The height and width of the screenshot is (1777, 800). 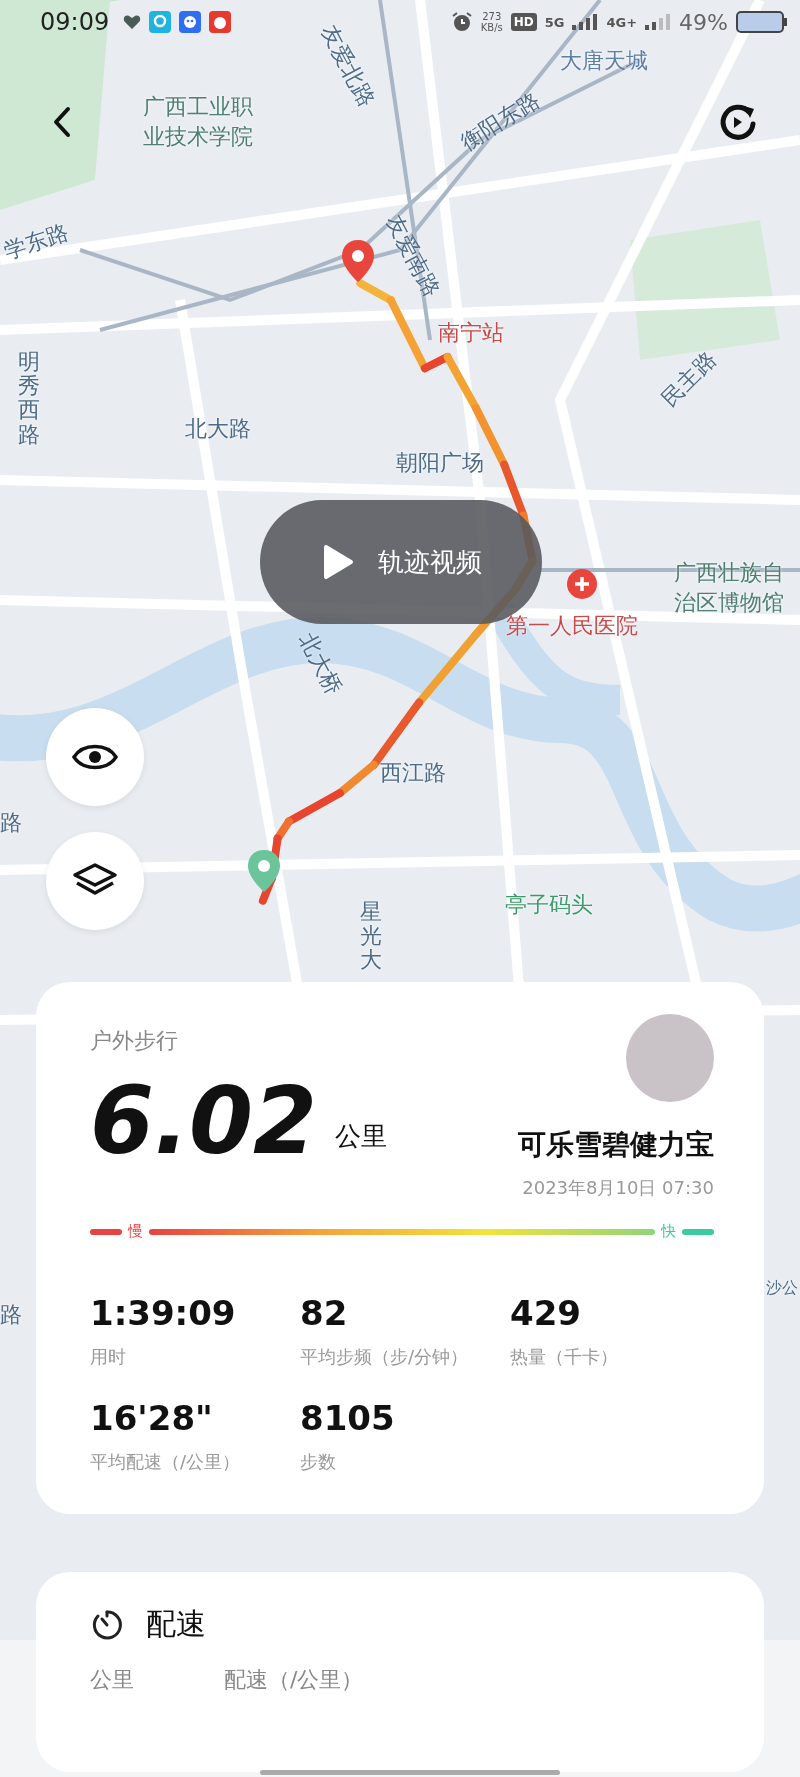 I want to click on stopwatch-icon, so click(x=107, y=1624).